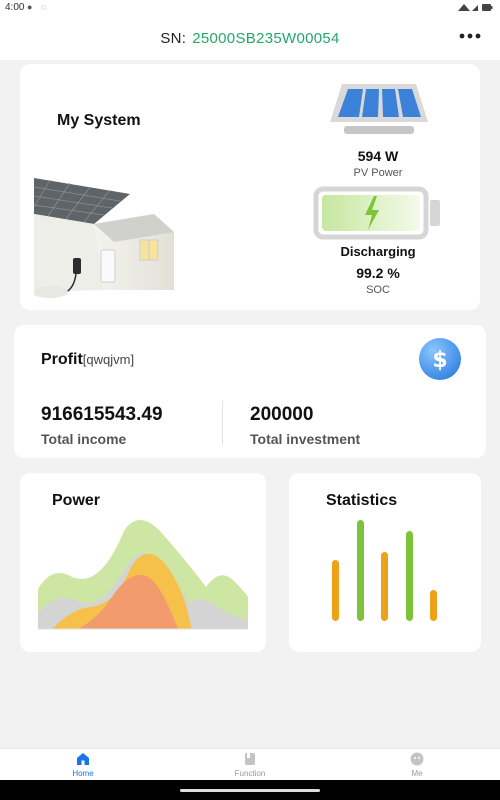 Image resolution: width=500 pixels, height=800 pixels. What do you see at coordinates (384, 570) in the screenshot?
I see `statistics-chart-illustration` at bounding box center [384, 570].